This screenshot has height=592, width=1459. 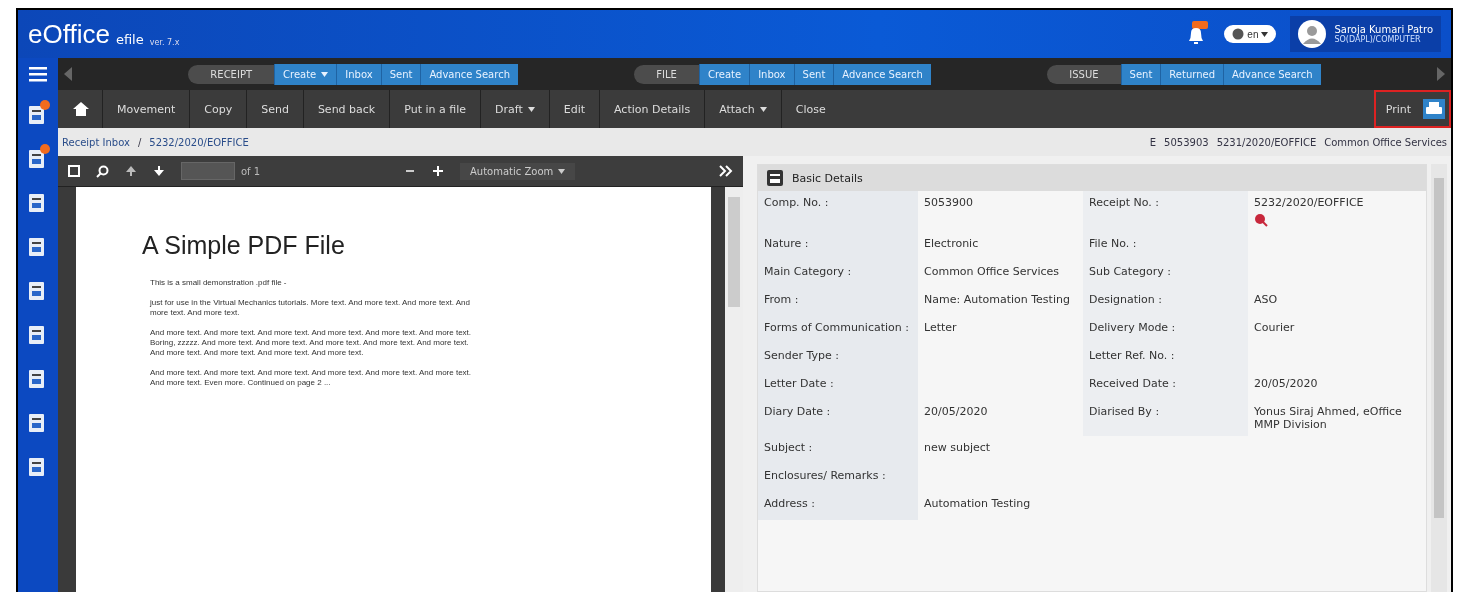 I want to click on field-value: Automation Testing, so click(x=977, y=503).